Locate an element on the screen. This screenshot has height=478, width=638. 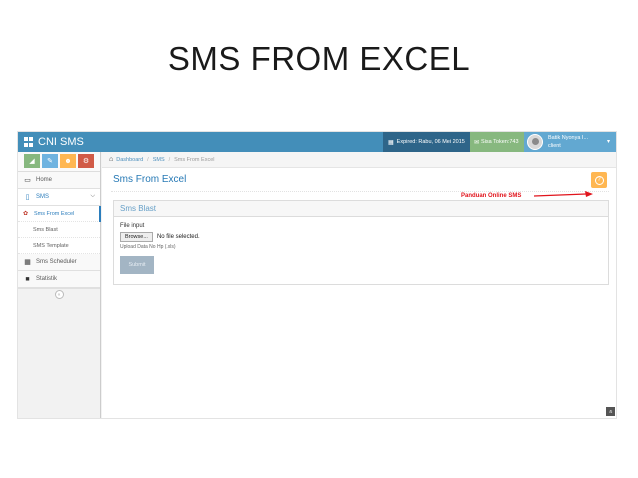
breadcrumb-current: Sms From Excel is located at coordinates (194, 159).